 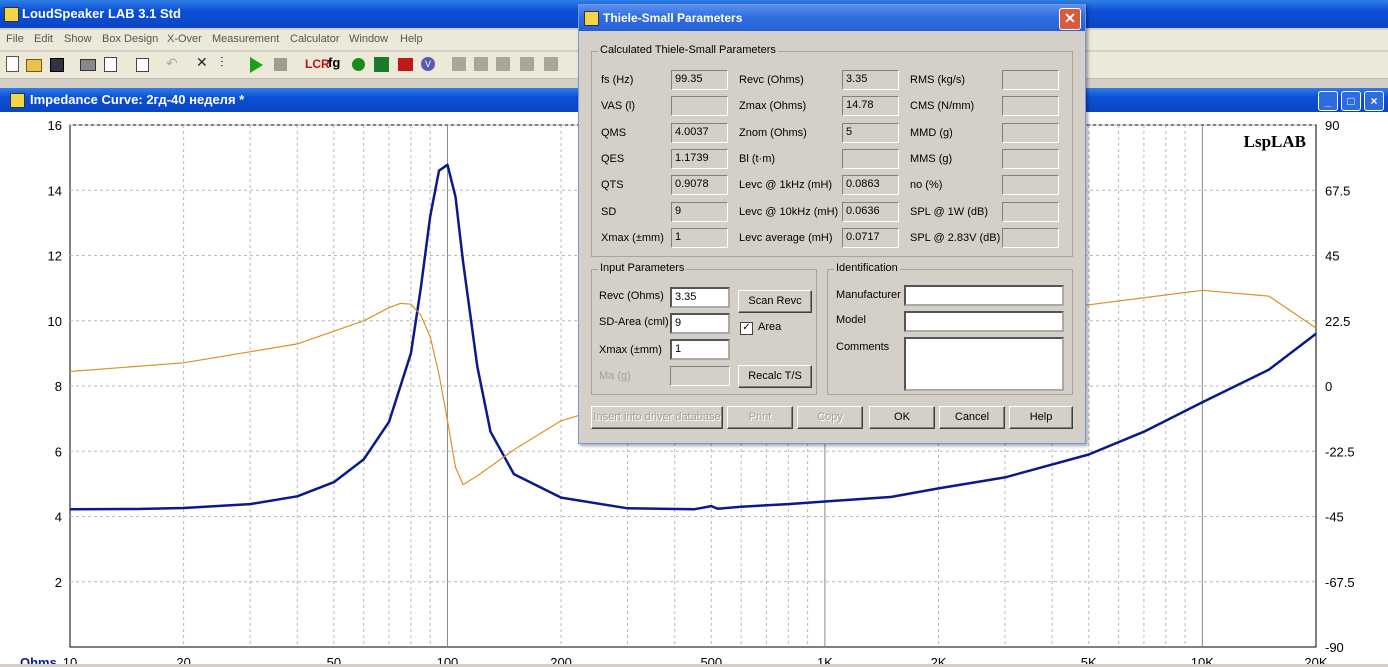 I want to click on x-tick-label: 10K, so click(x=1202, y=659).